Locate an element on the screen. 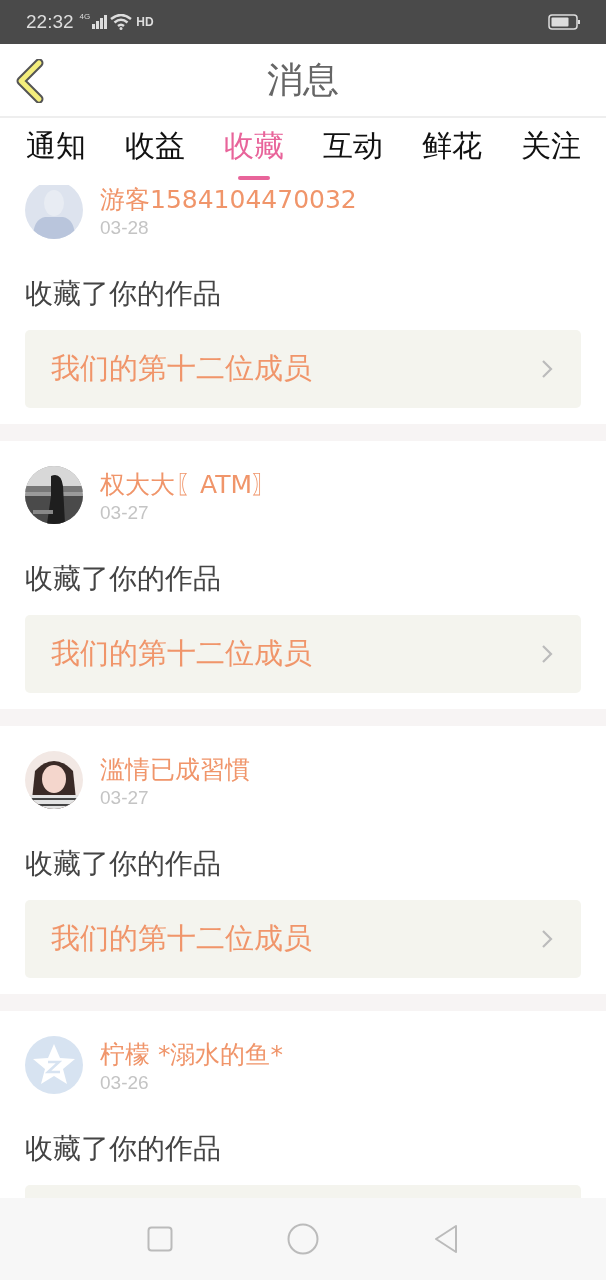 This screenshot has height=1280, width=606. page-title: 消息 is located at coordinates (303, 79).